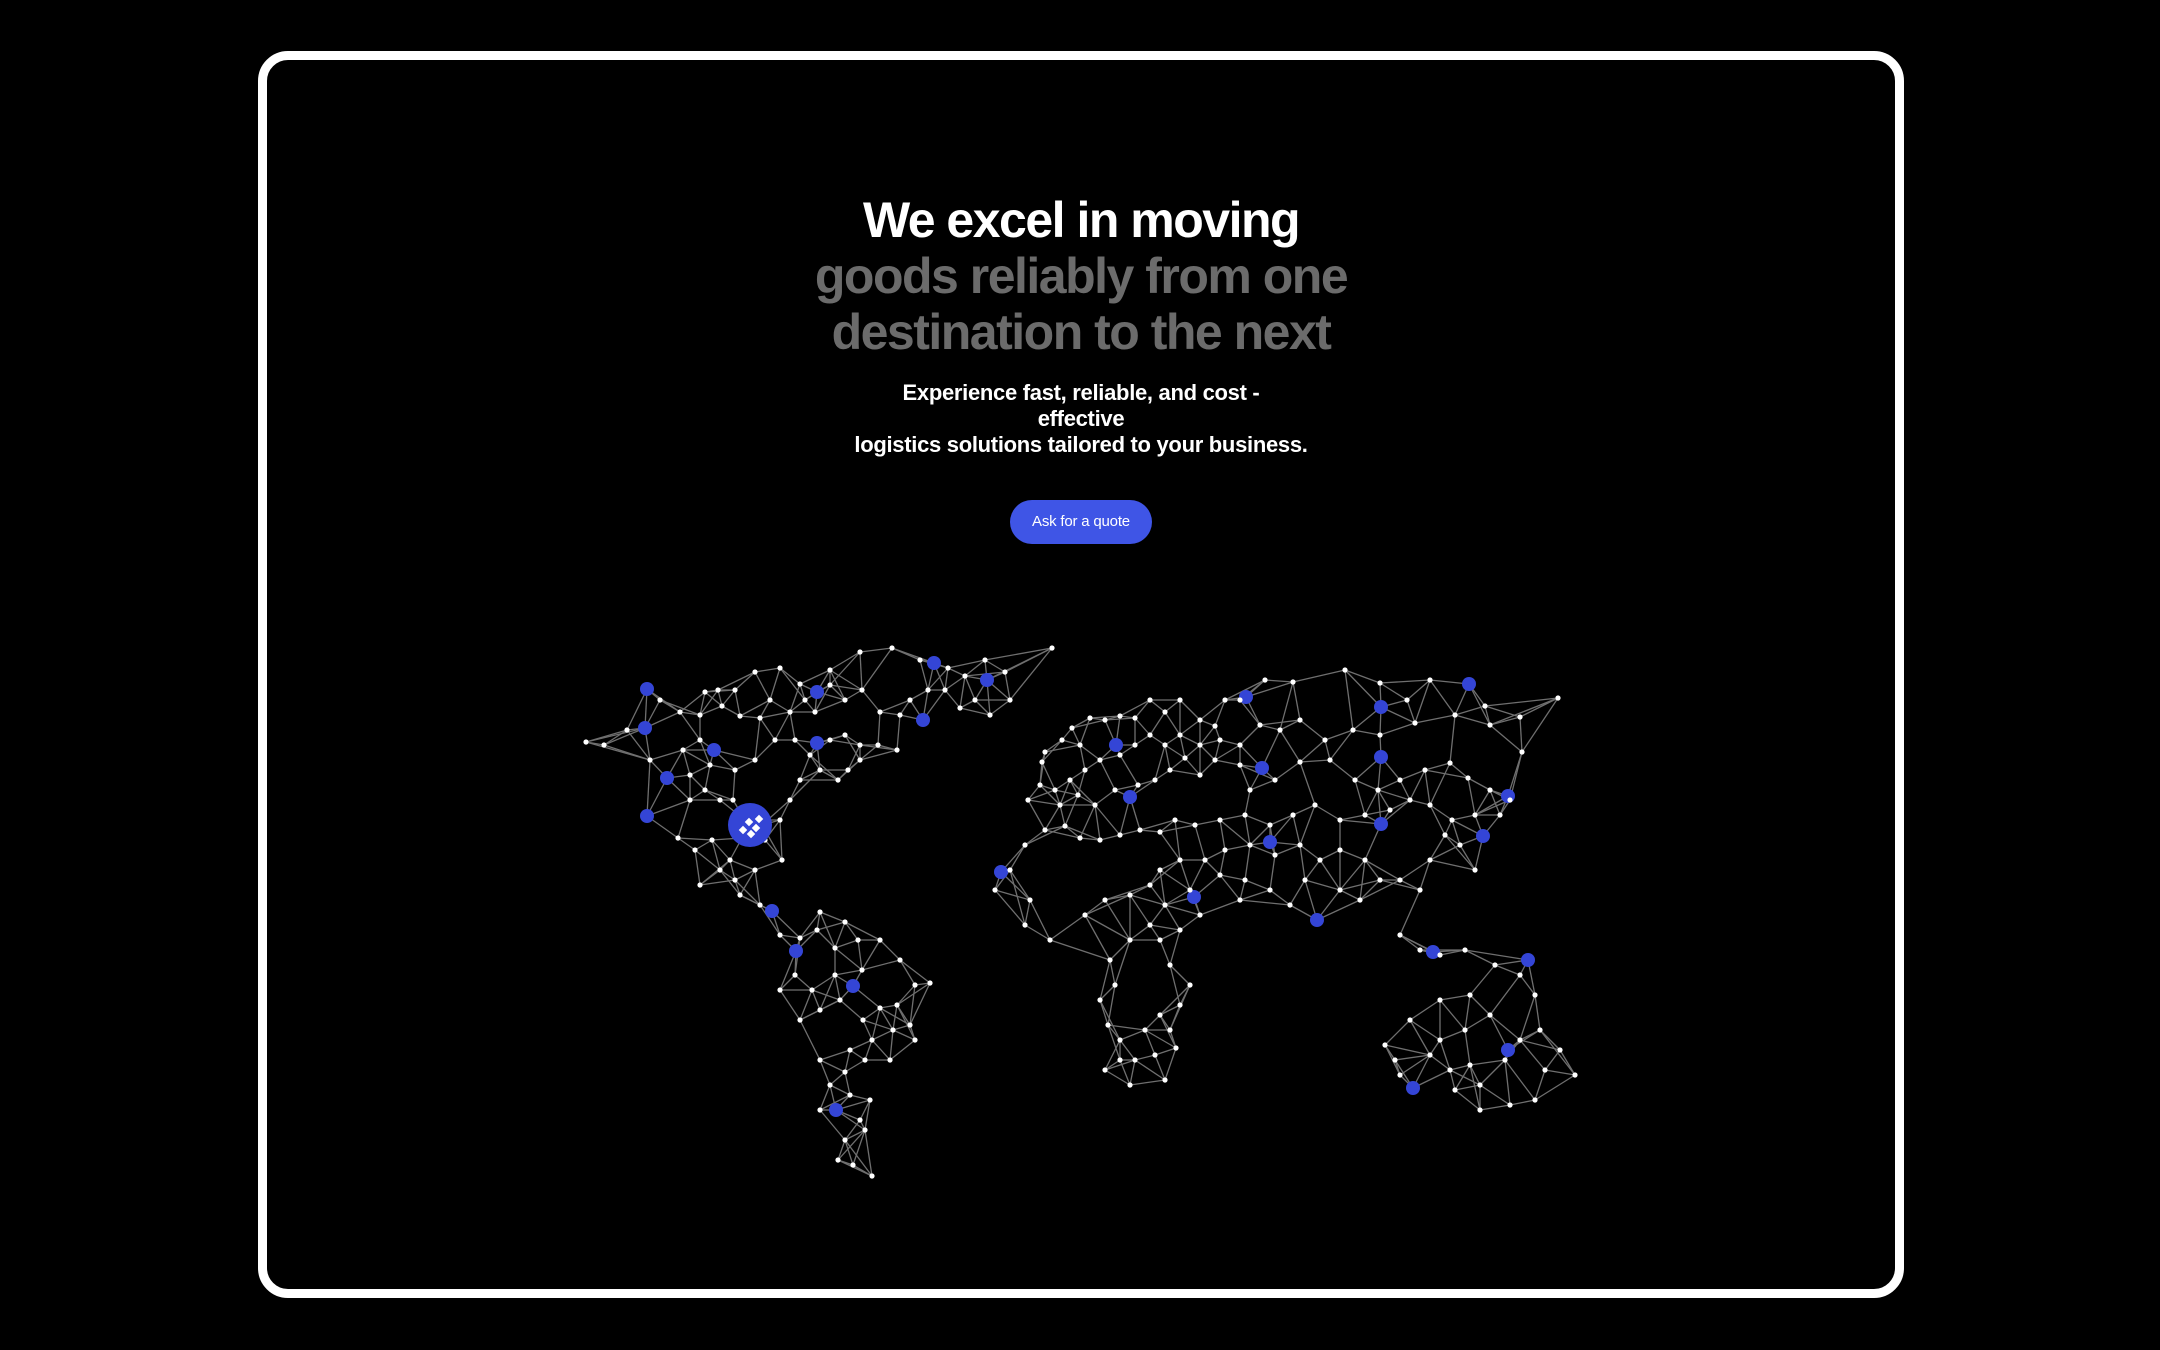 The width and height of the screenshot is (2160, 1350). I want to click on headline-line-1: We excel in moving, so click(1081, 220).